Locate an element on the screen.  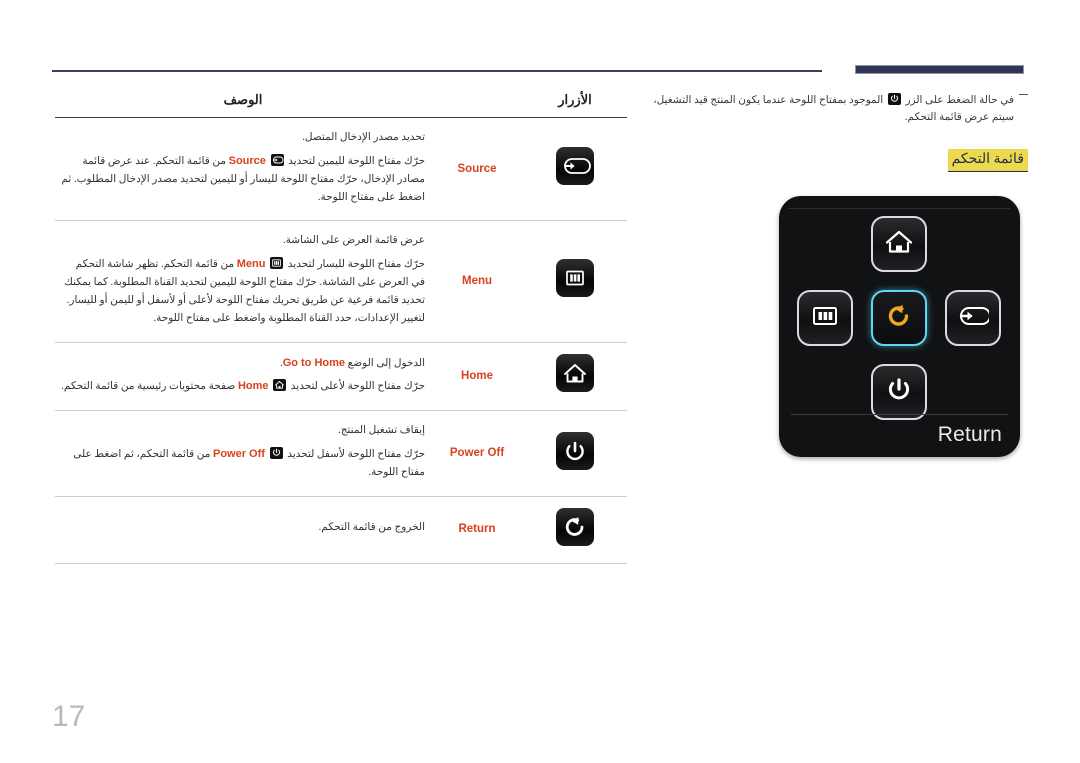
row-name: Source is located at coordinates (477, 169).